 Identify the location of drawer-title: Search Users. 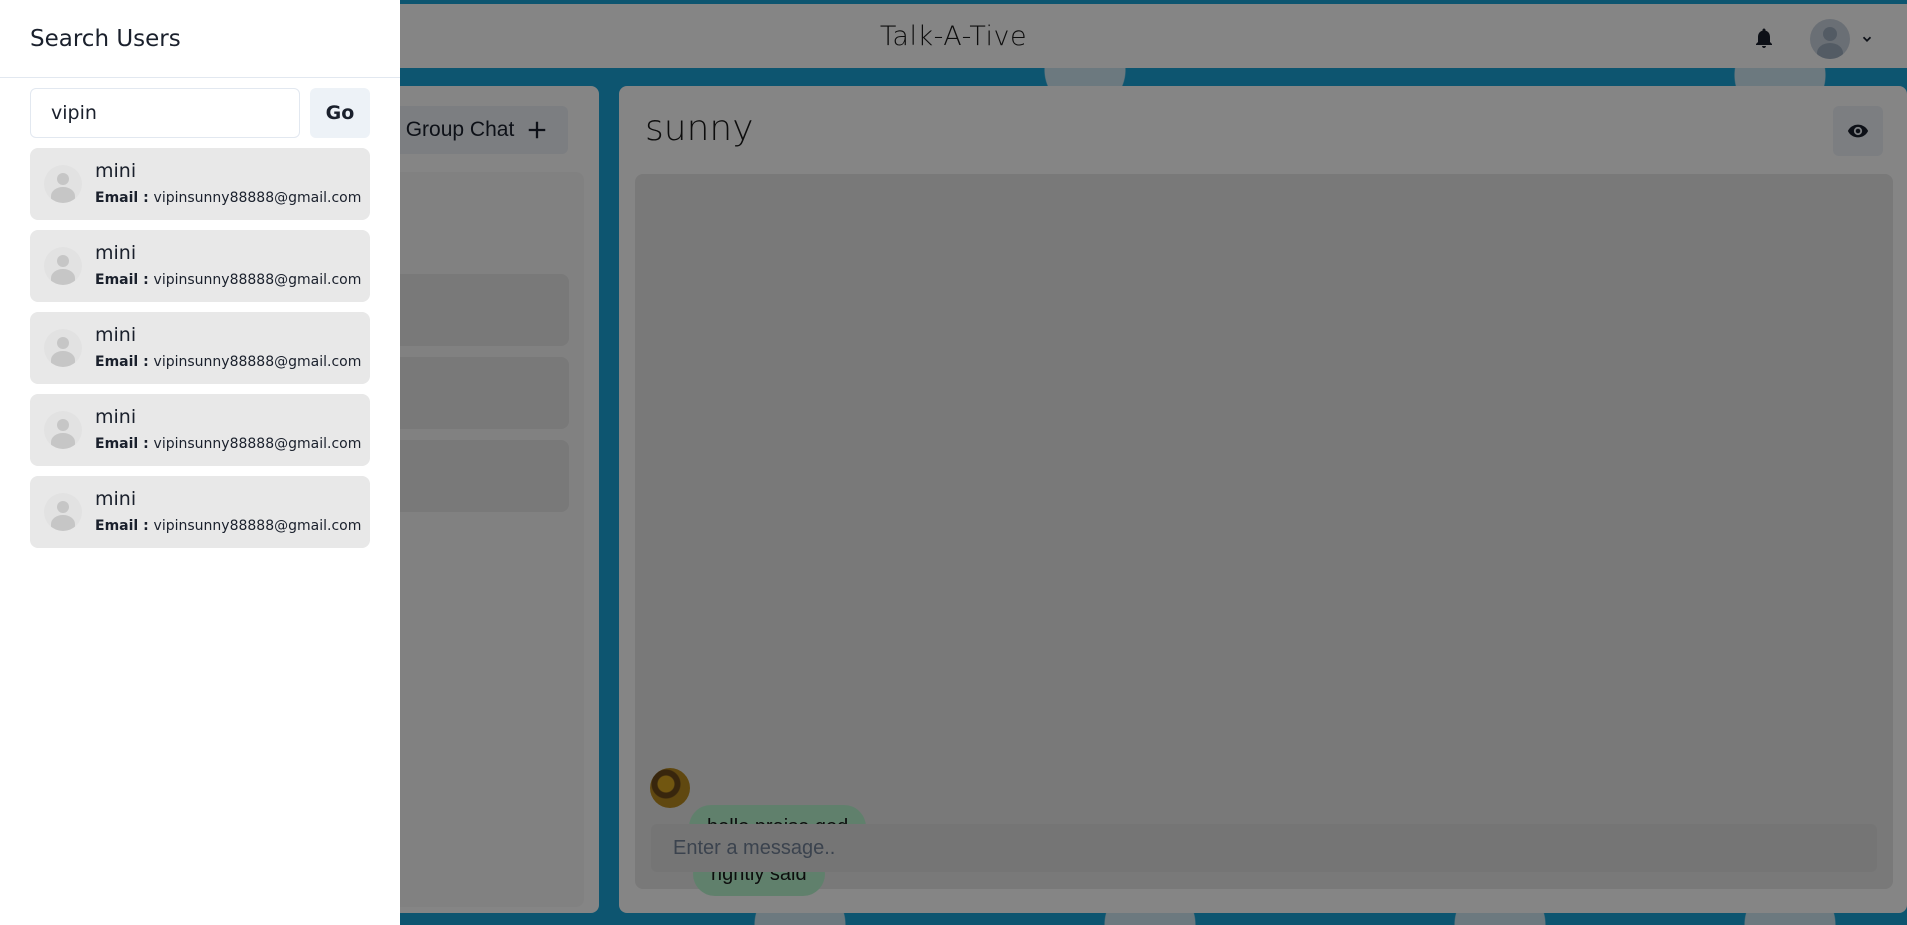
(200, 39).